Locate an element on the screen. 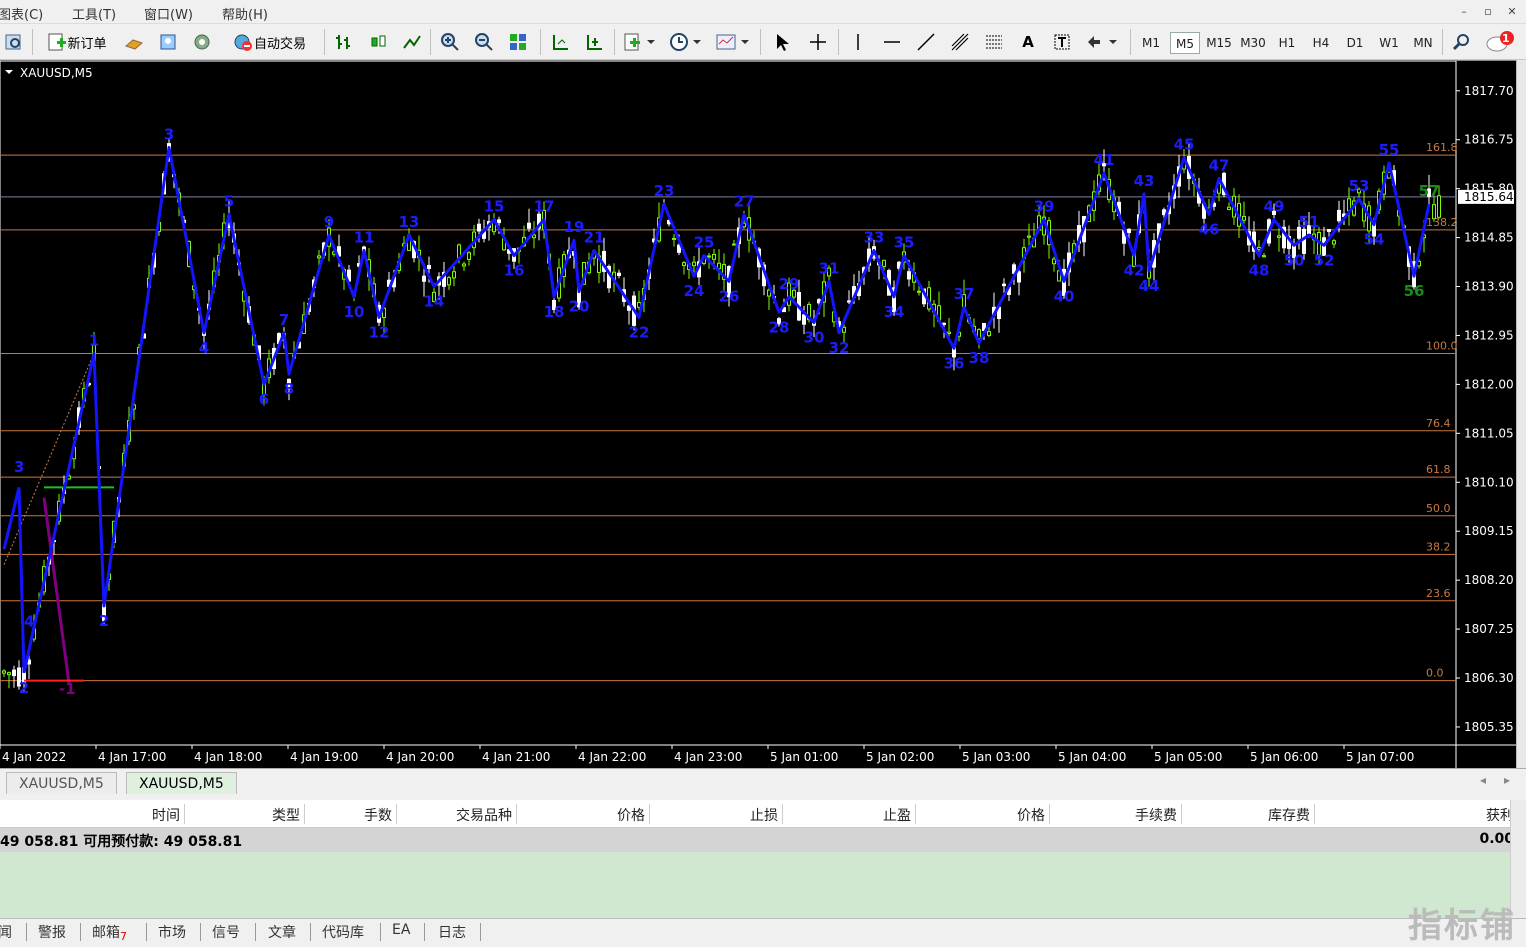 The height and width of the screenshot is (947, 1526). time-tick-label: 4 Jan 21:00 is located at coordinates (516, 757).